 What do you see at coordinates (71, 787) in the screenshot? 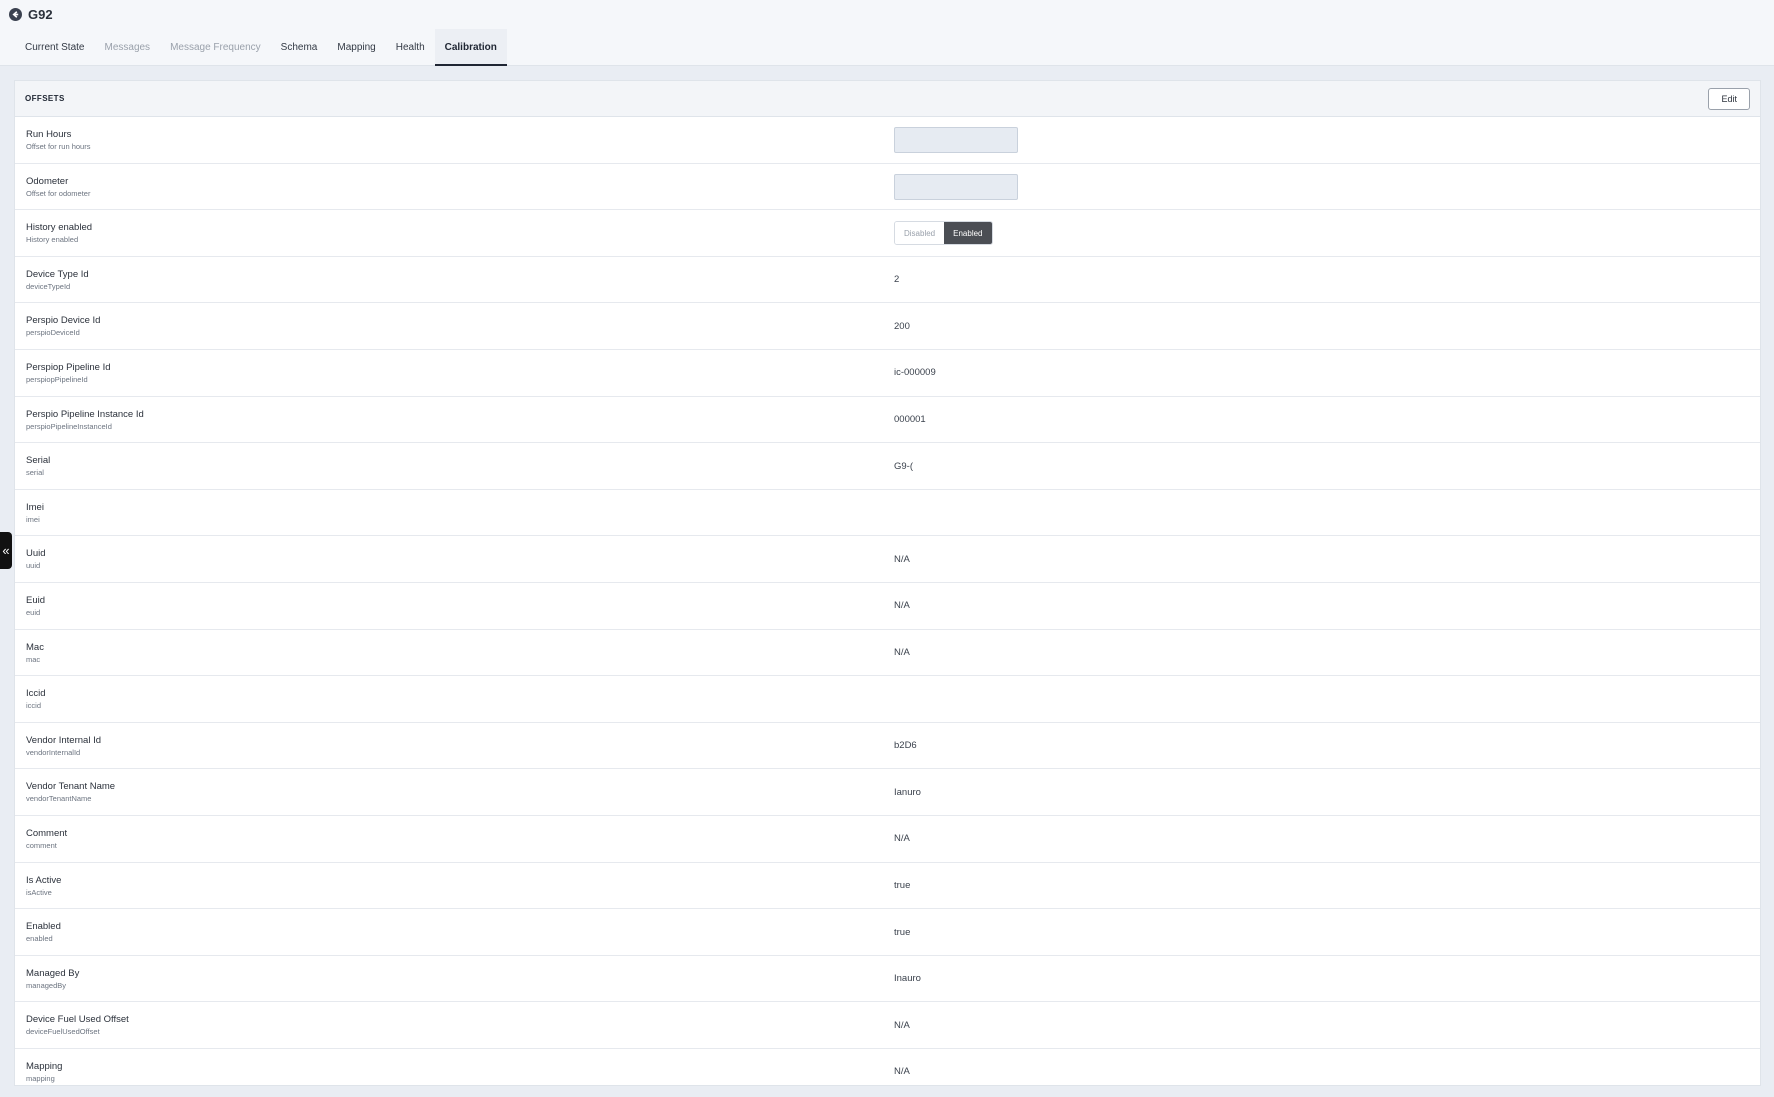
I see `field-label: Vendor Tenant Name` at bounding box center [71, 787].